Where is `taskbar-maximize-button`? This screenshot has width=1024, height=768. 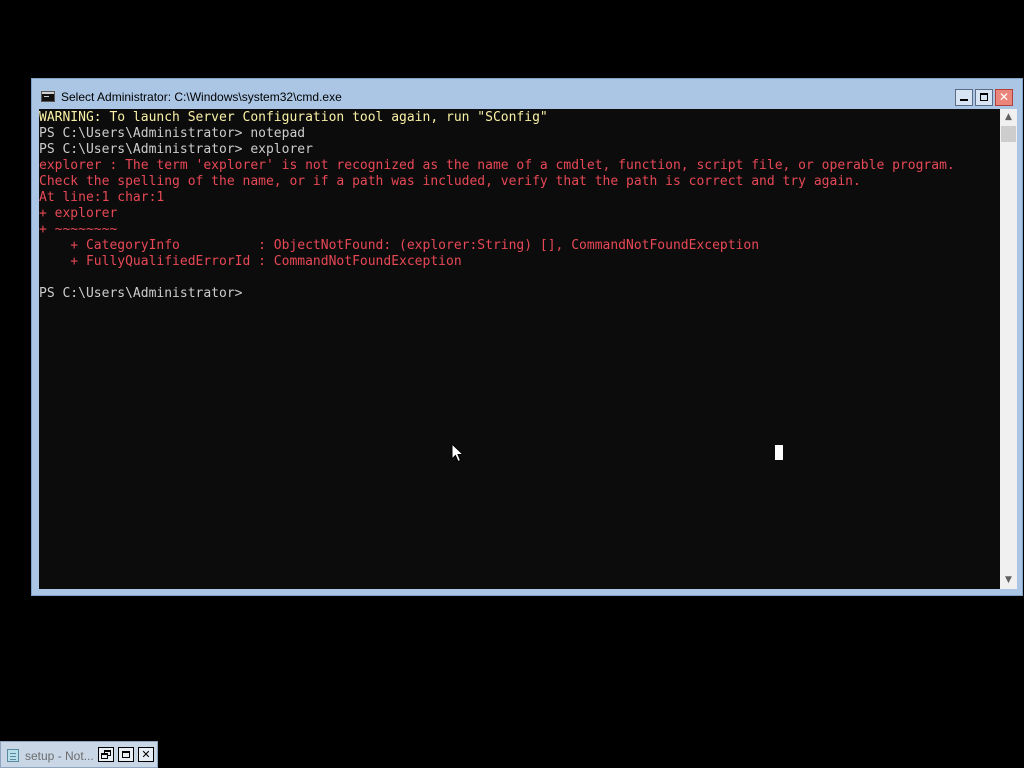 taskbar-maximize-button is located at coordinates (126, 754).